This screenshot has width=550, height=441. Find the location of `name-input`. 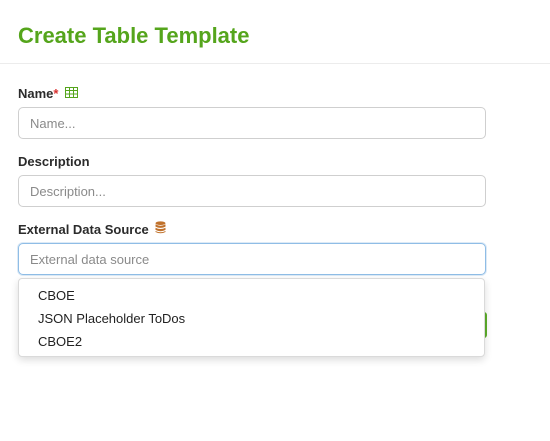

name-input is located at coordinates (252, 123).